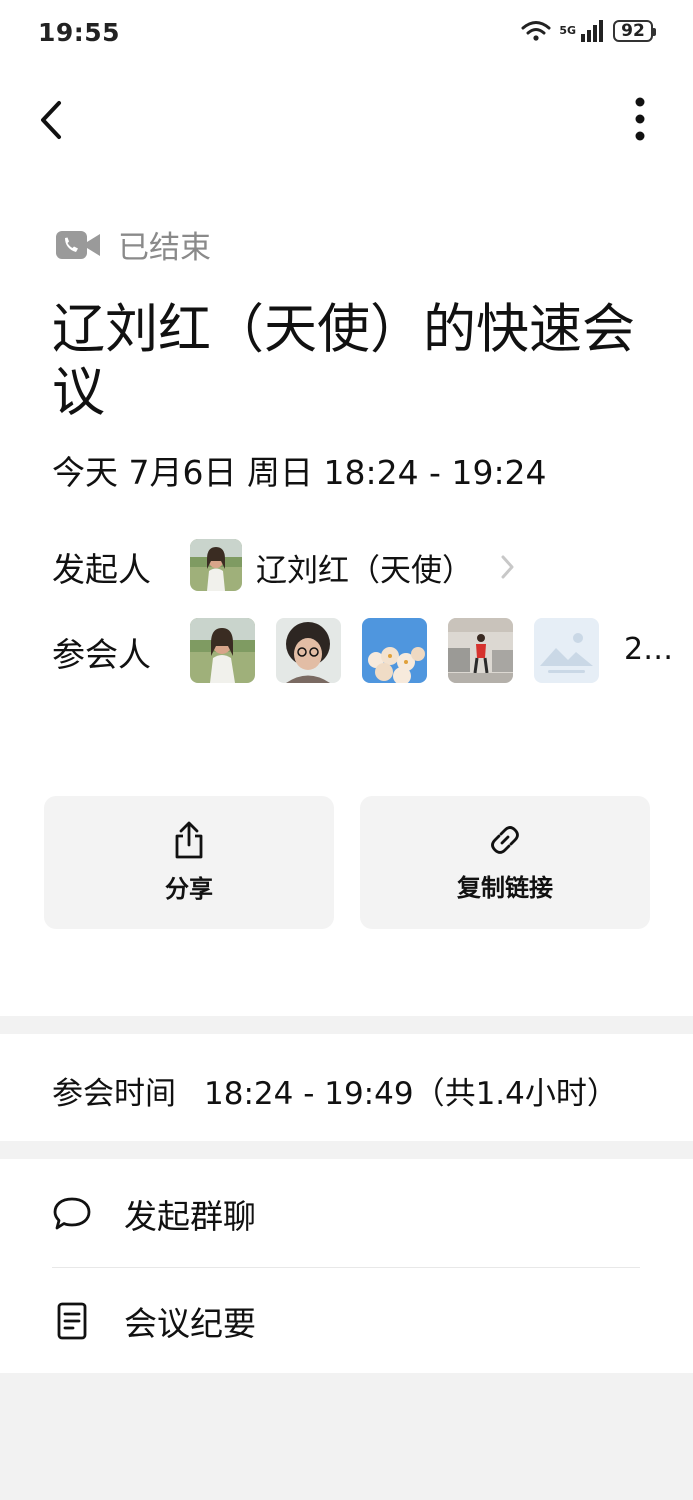 The height and width of the screenshot is (1500, 693). Describe the element at coordinates (72, 1213) in the screenshot. I see `chat-bubble-icon` at that location.